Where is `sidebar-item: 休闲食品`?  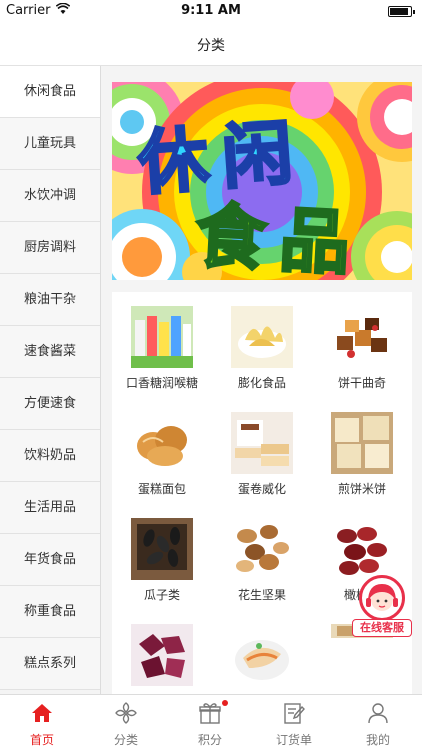
sidebar-item: 休闲食品 is located at coordinates (50, 92).